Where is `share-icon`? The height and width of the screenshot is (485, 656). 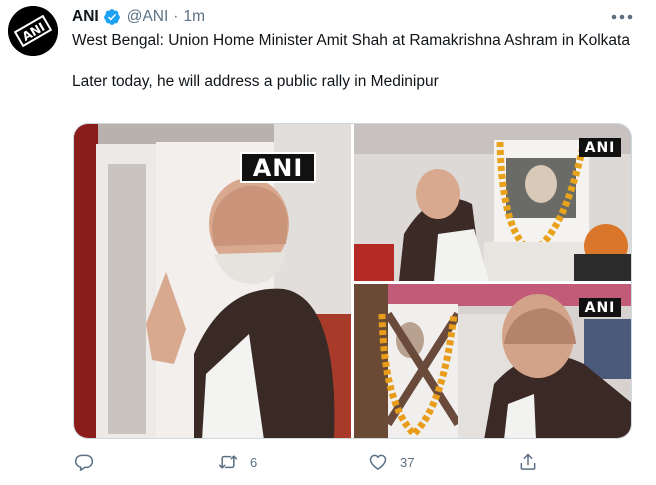
share-icon is located at coordinates (528, 461).